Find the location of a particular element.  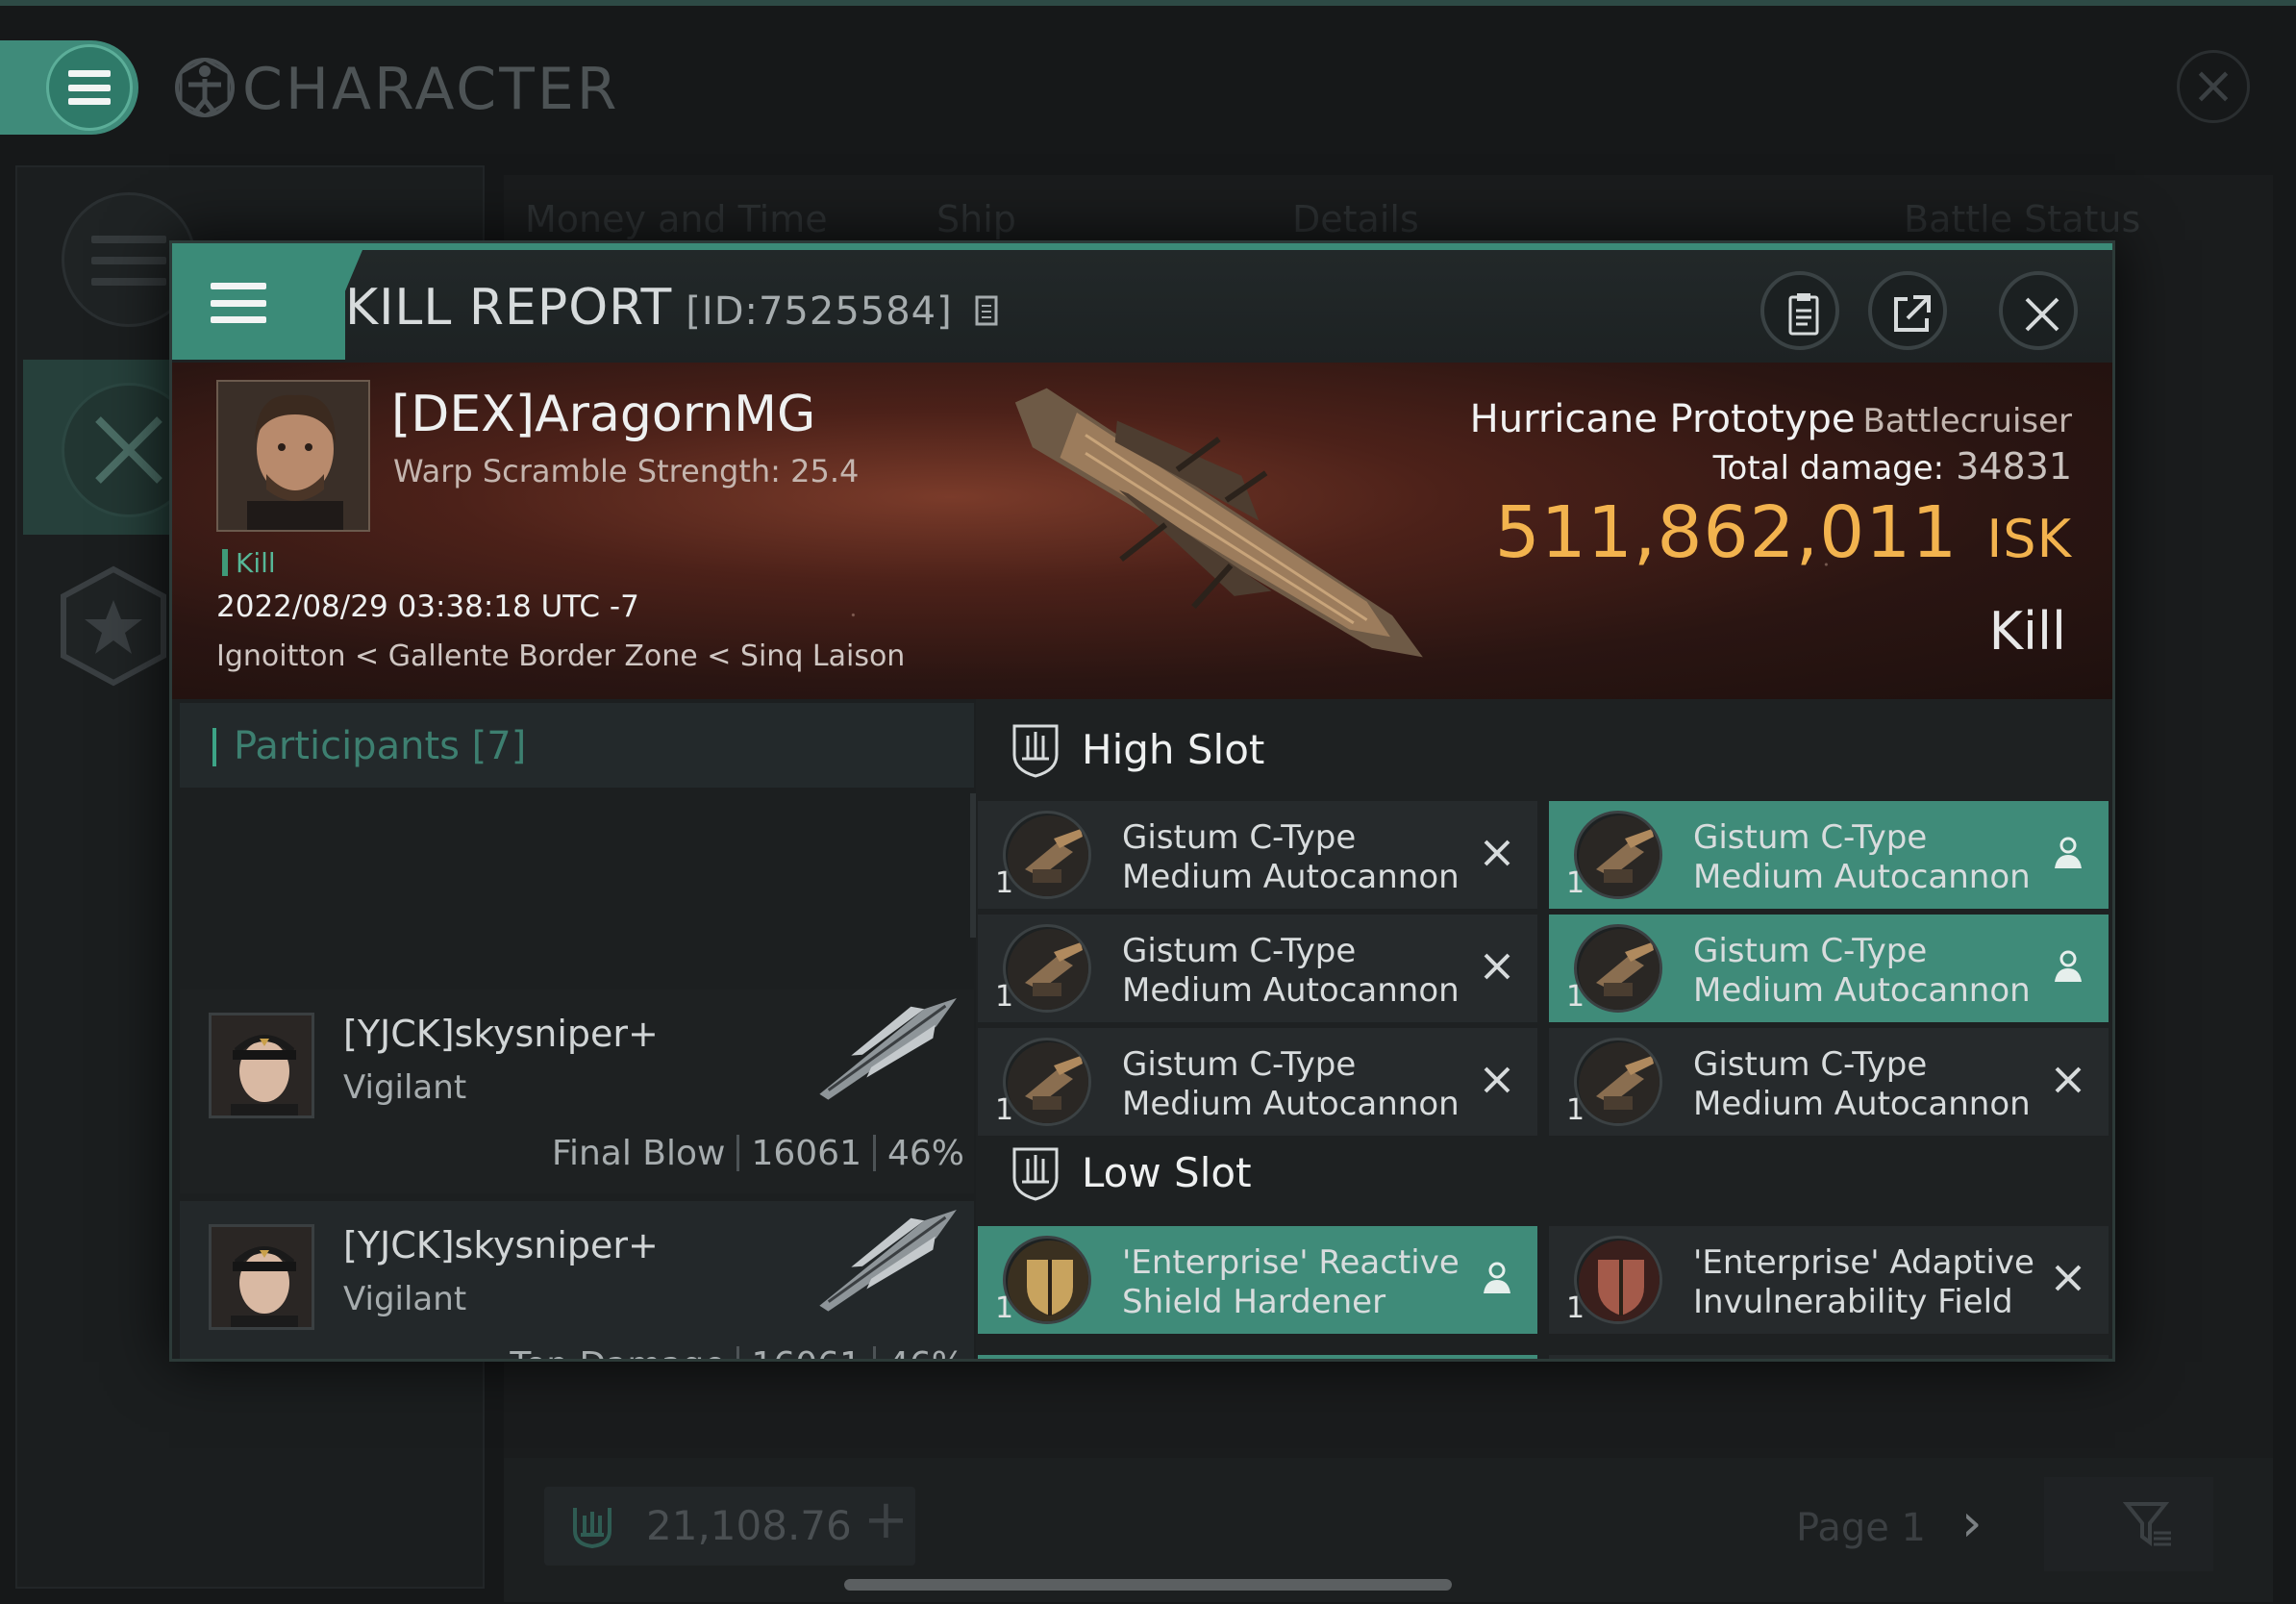

kill-tag: Kill is located at coordinates (249, 563).